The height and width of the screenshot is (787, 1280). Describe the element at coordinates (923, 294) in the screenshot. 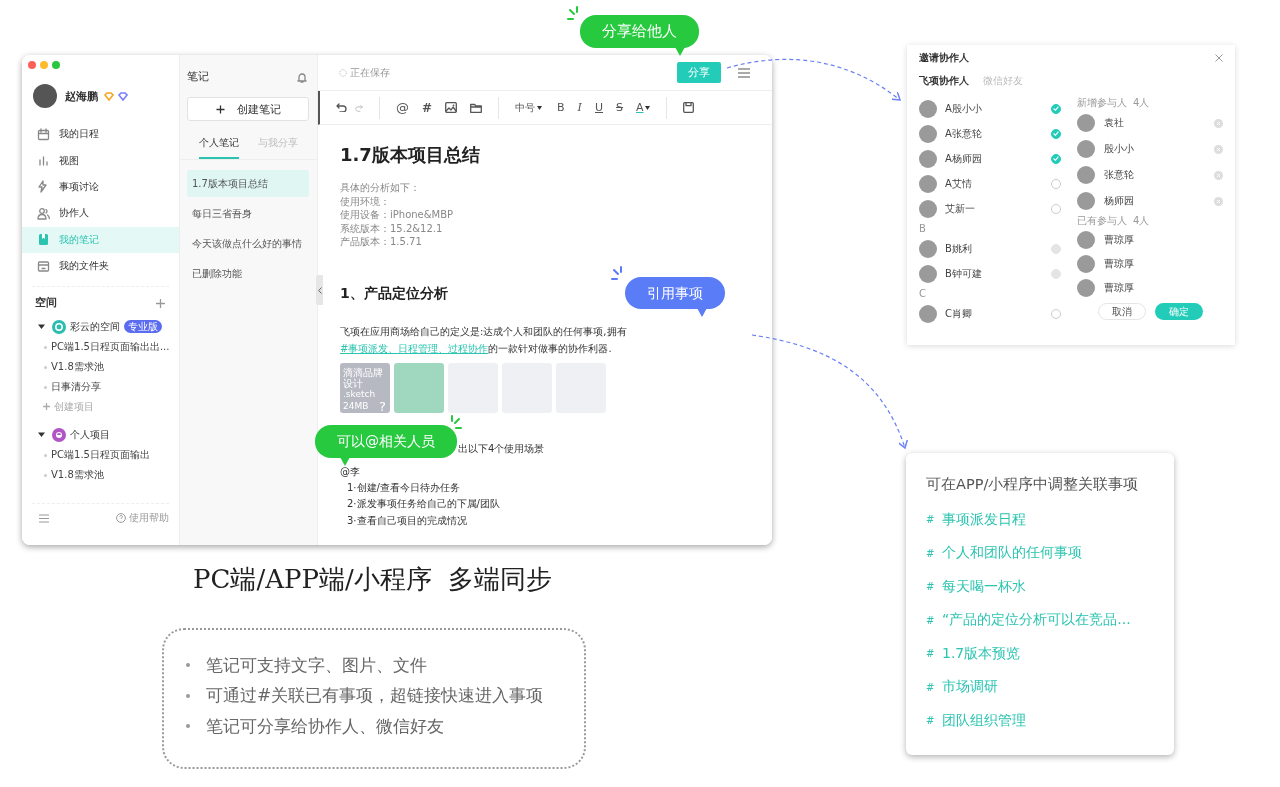

I see `index-letter: C` at that location.